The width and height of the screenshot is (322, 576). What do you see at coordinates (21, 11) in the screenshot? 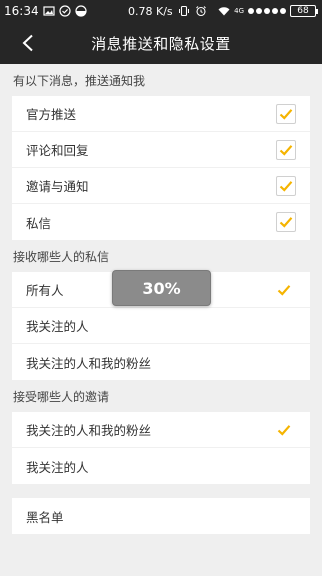
I see `clock: 16:34` at bounding box center [21, 11].